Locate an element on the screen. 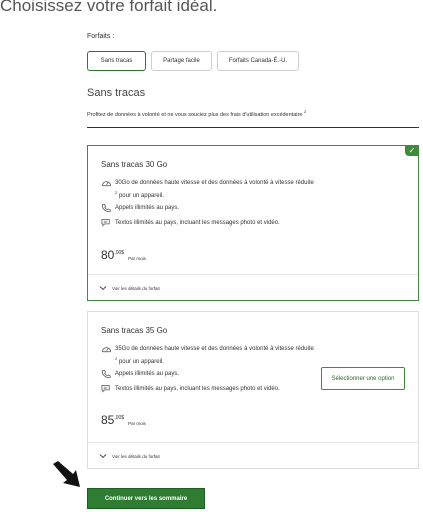  plan-price: 85 ,00$ Par mois is located at coordinates (123, 420).